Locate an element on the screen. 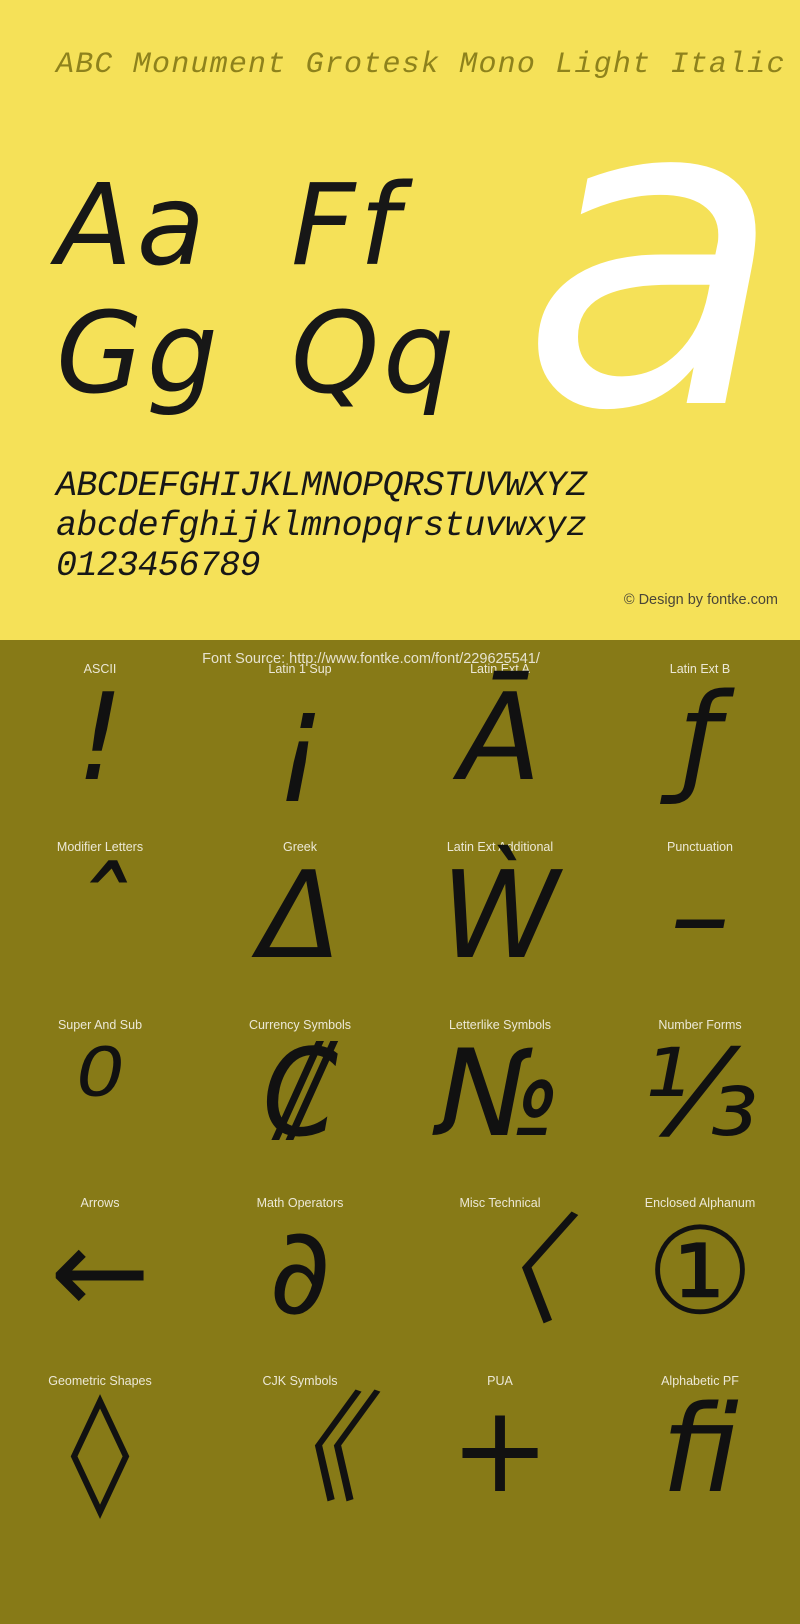 The width and height of the screenshot is (800, 1624). block-cell-letterlike-symbols: Letterlike Symbols № is located at coordinates (500, 1099).